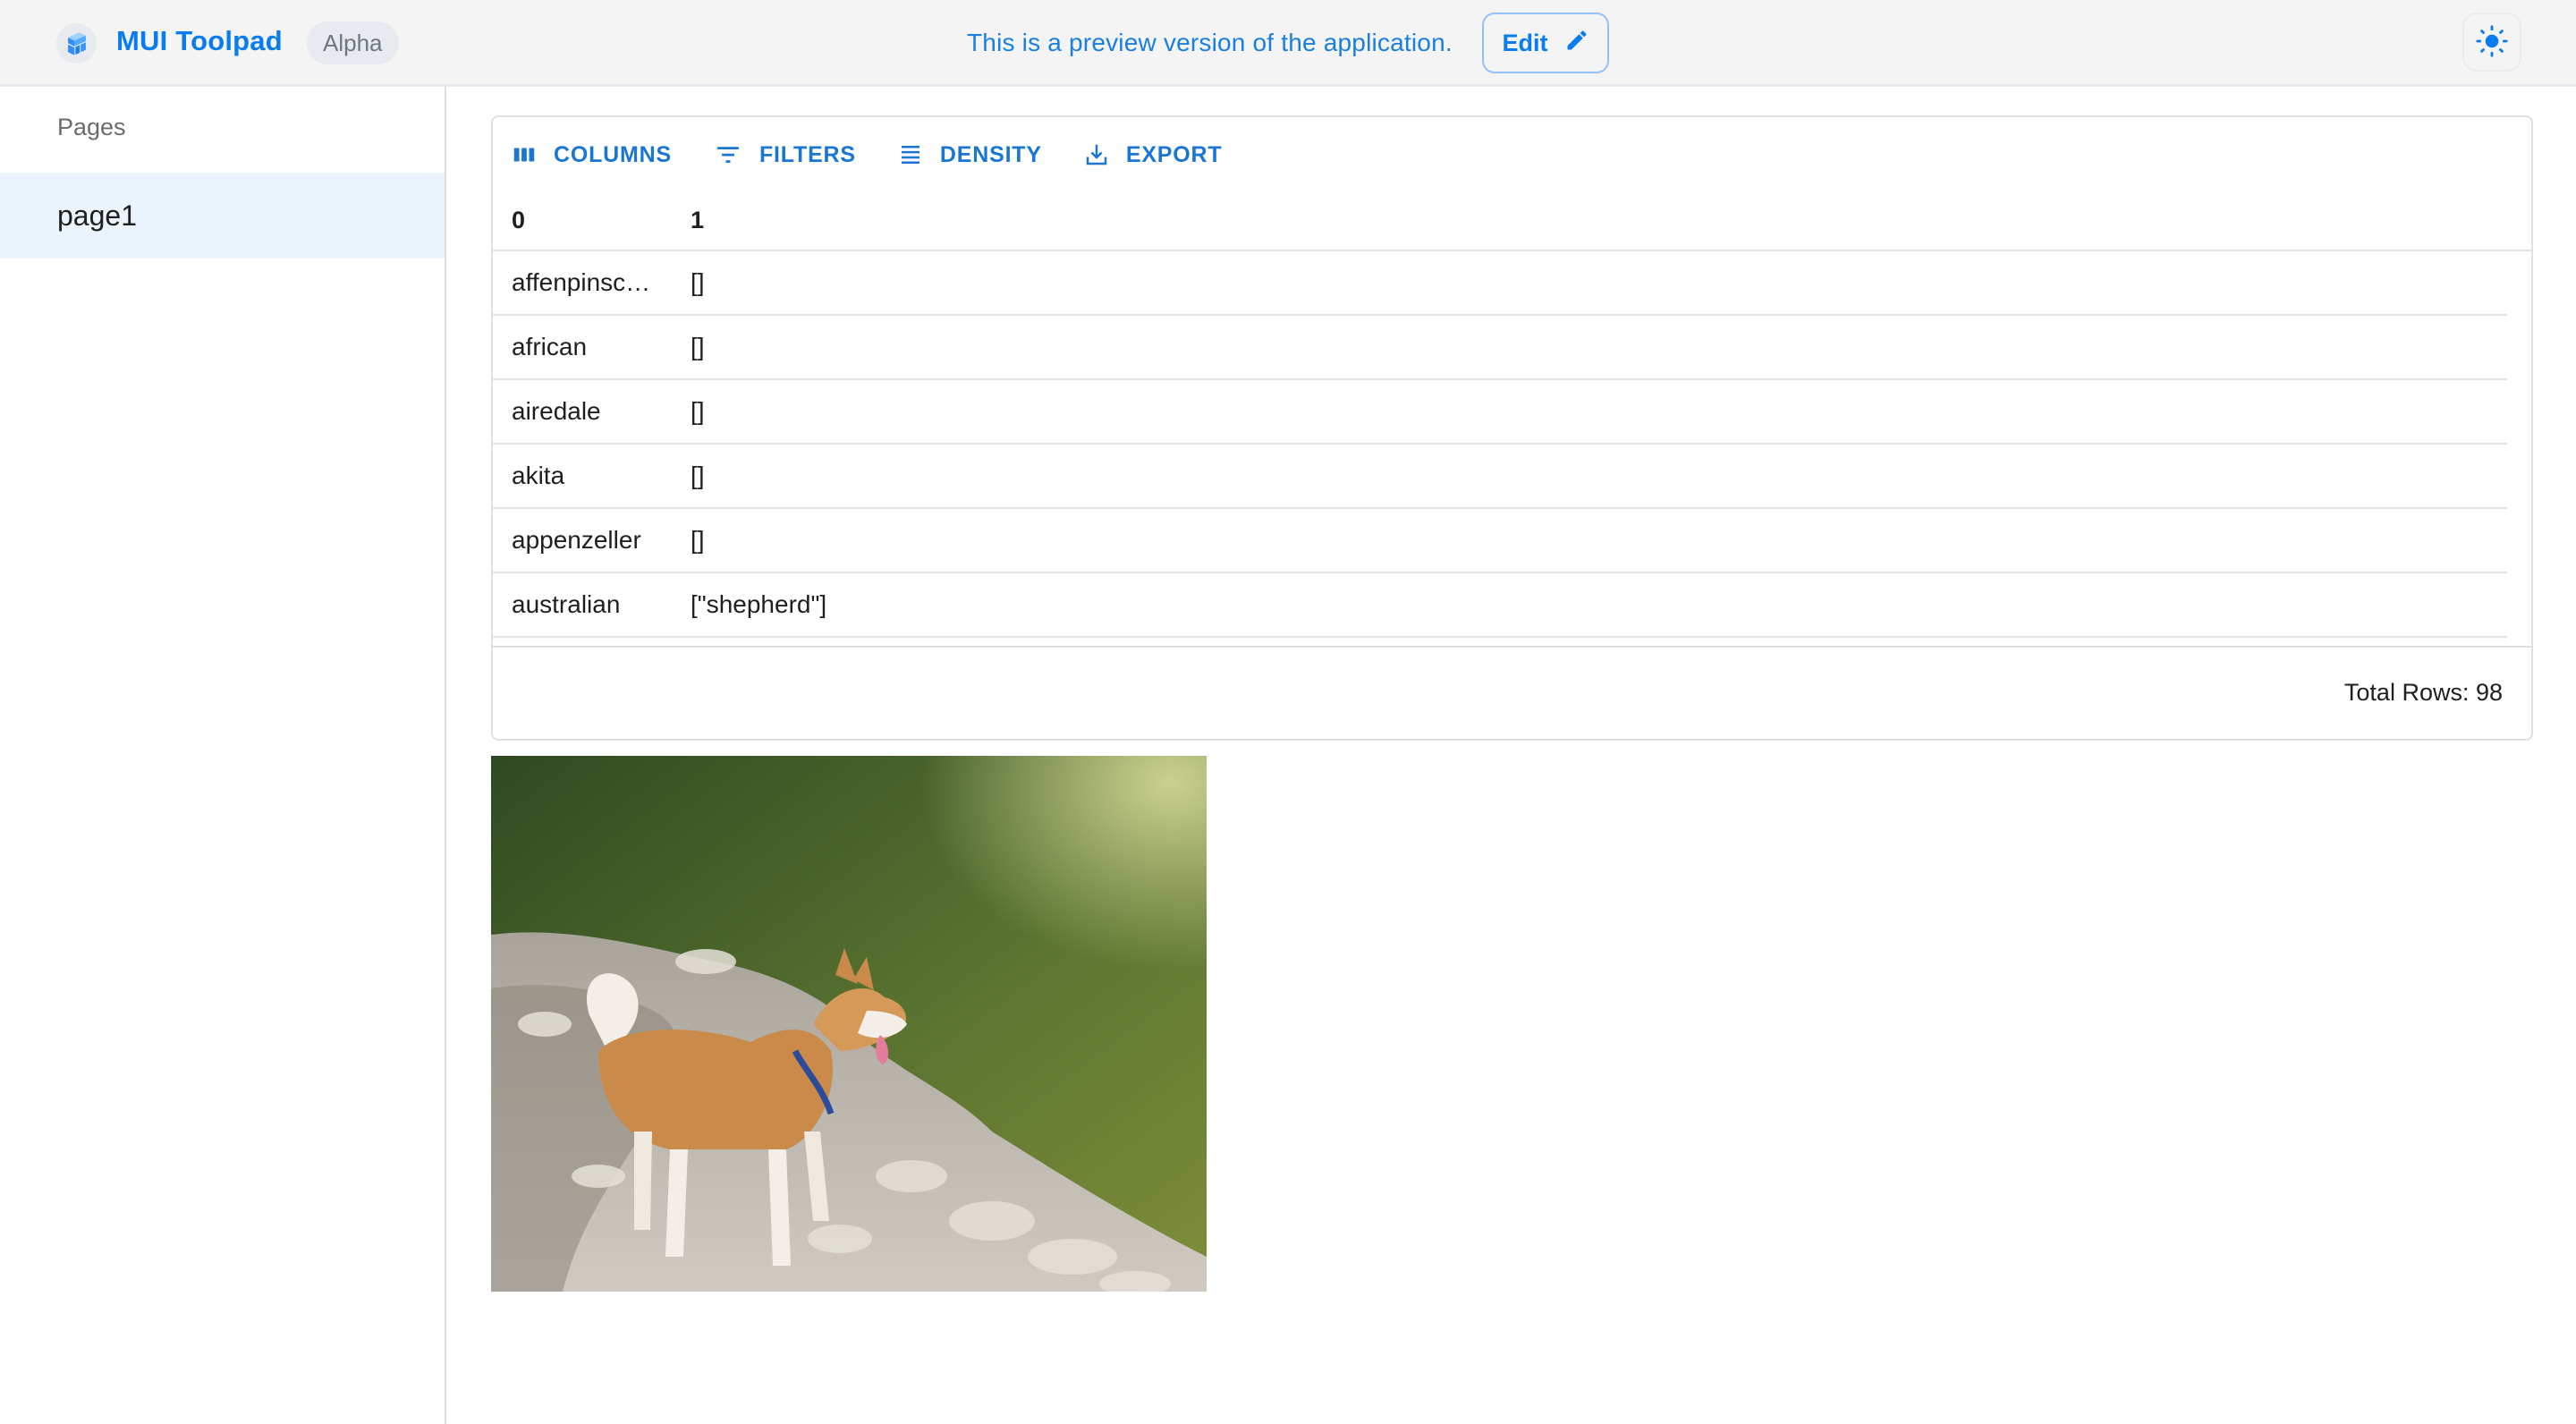  What do you see at coordinates (585, 347) in the screenshot?
I see `cell-breed: african` at bounding box center [585, 347].